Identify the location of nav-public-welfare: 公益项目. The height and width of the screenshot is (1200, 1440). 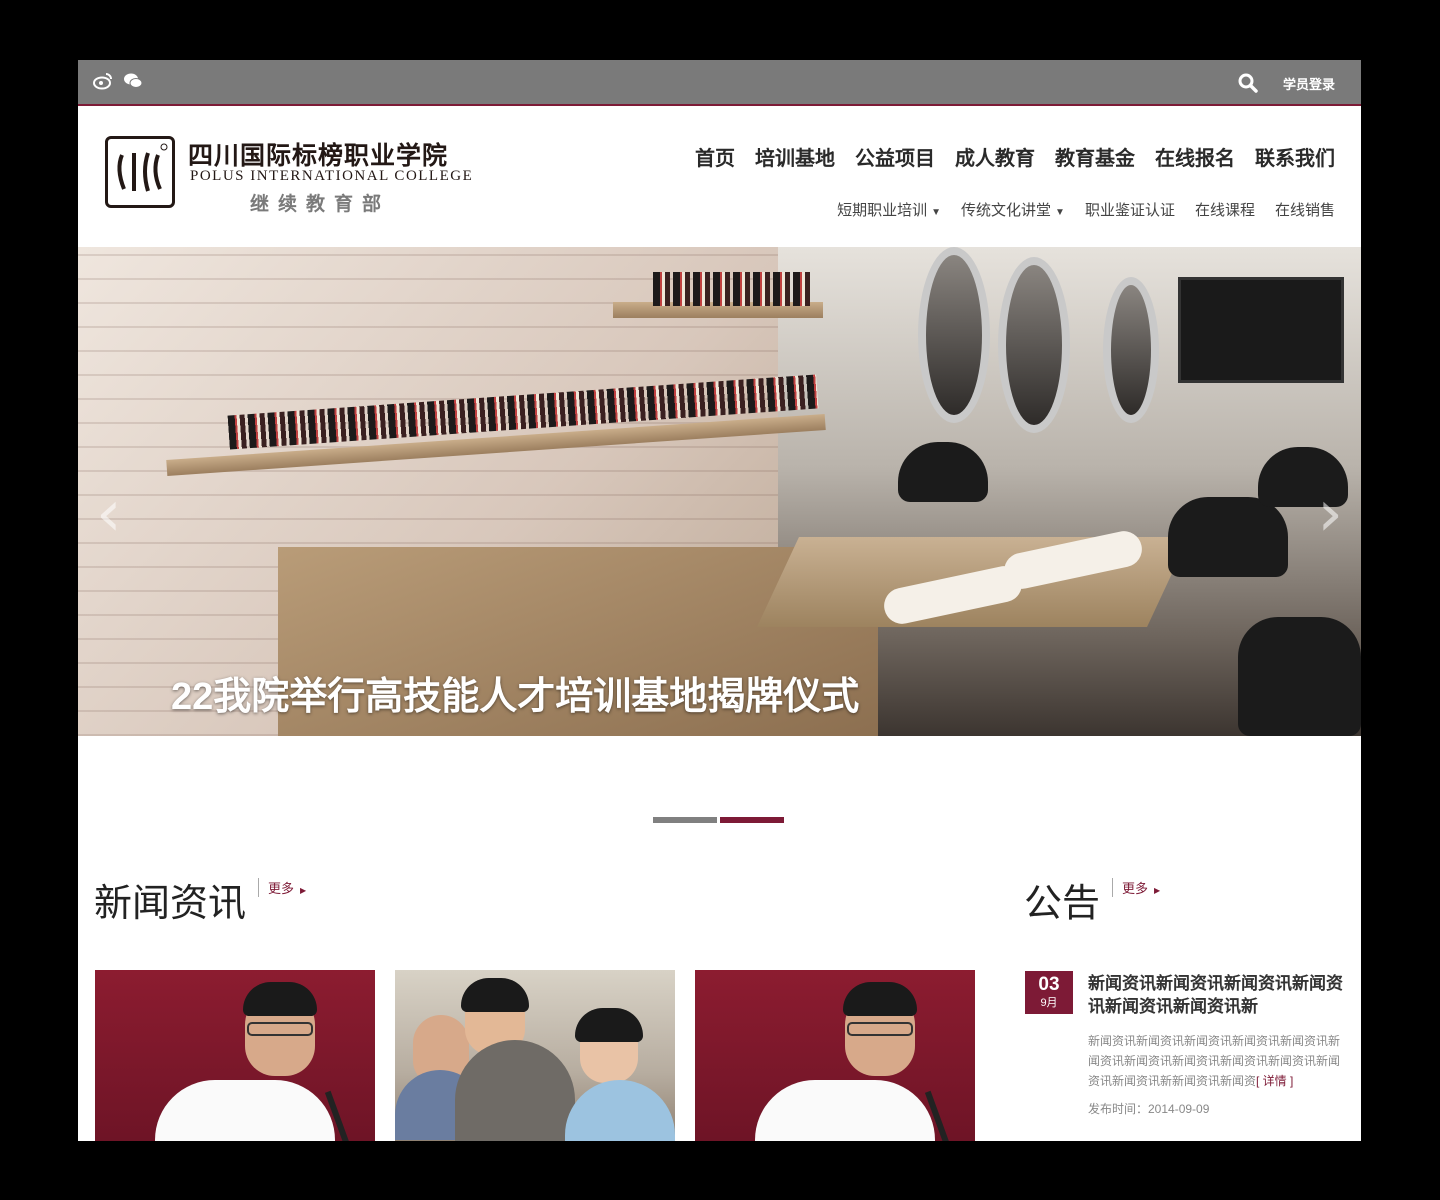
(895, 156).